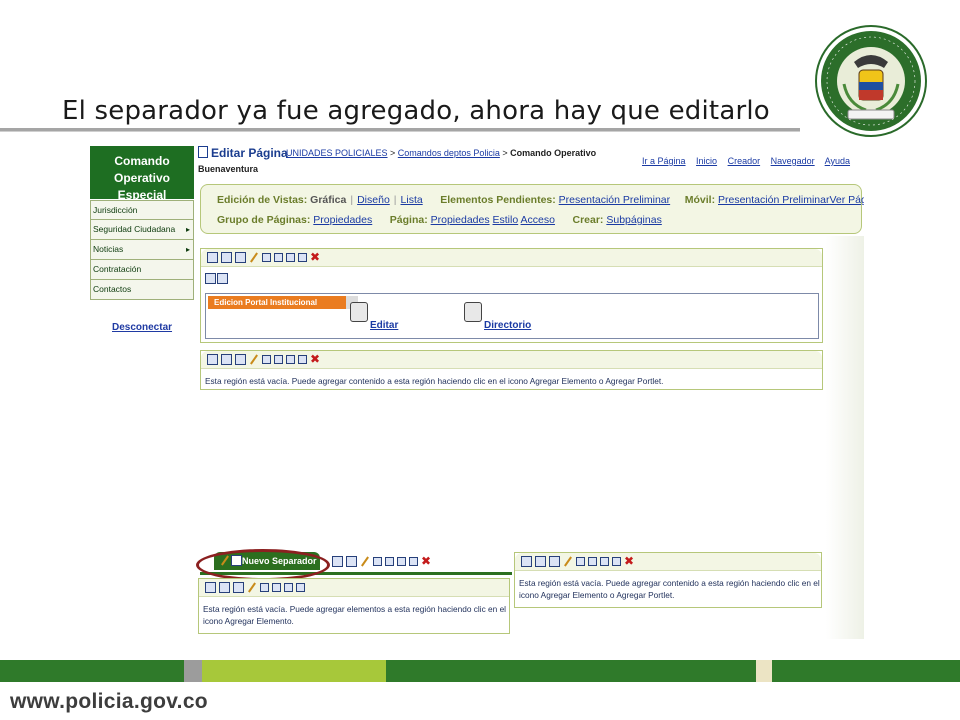  I want to click on book-icon, so click(473, 312).